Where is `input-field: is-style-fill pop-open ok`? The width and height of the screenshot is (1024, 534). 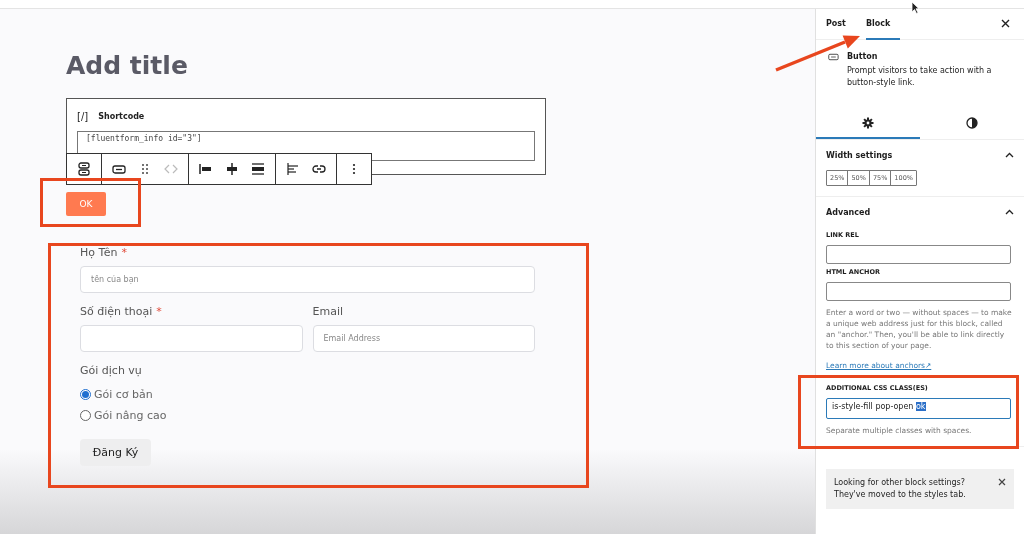
input-field: is-style-fill pop-open ok is located at coordinates (918, 408).